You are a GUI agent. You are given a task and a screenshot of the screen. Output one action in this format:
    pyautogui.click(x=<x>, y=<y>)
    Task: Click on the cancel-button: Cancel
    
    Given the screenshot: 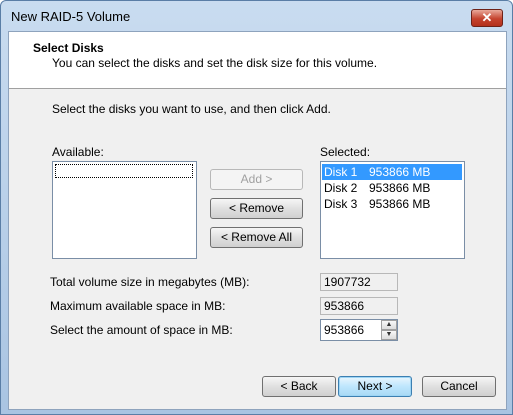 What is the action you would take?
    pyautogui.click(x=459, y=386)
    